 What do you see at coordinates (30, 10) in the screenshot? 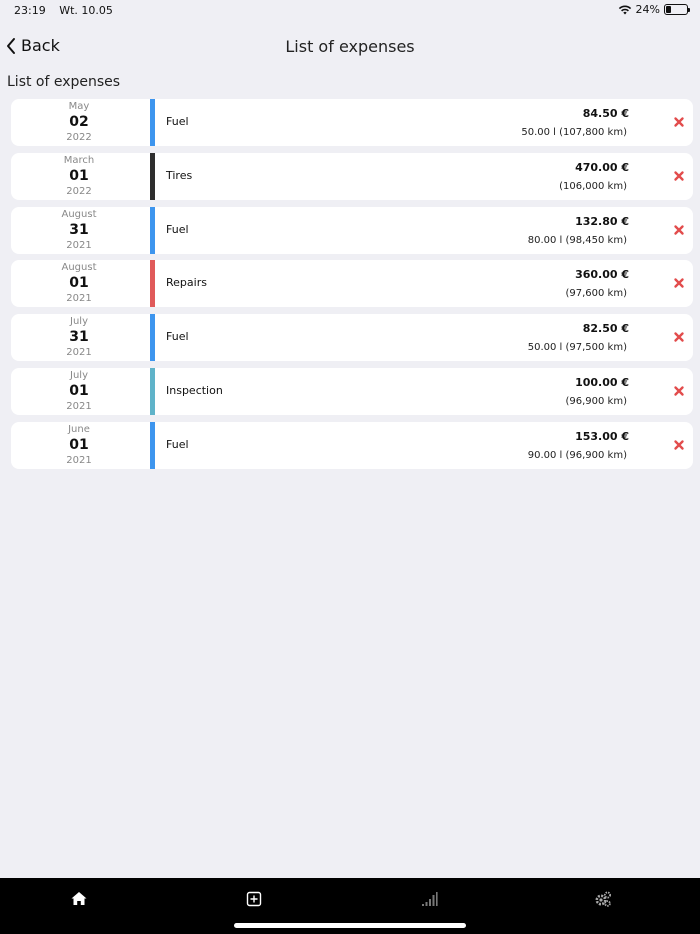
I see `status-time: 23:19` at bounding box center [30, 10].